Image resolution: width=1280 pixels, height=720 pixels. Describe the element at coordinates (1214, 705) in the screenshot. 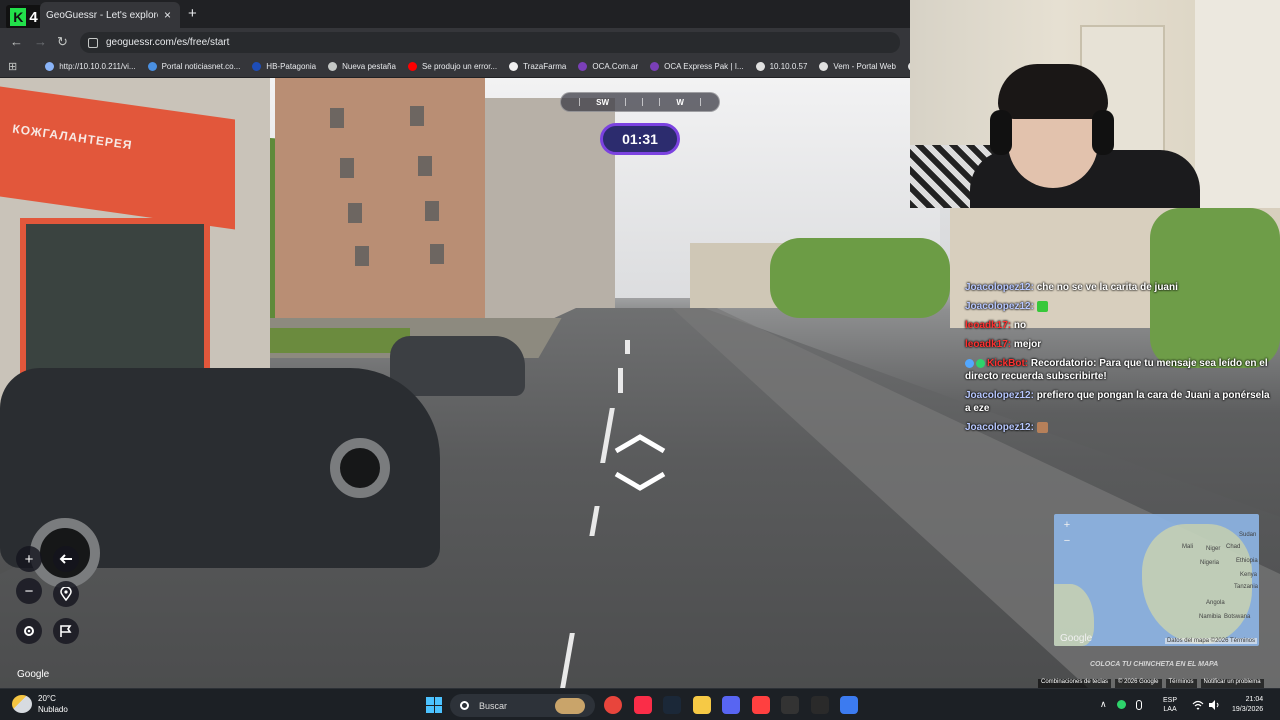

I see `volume-icon` at that location.